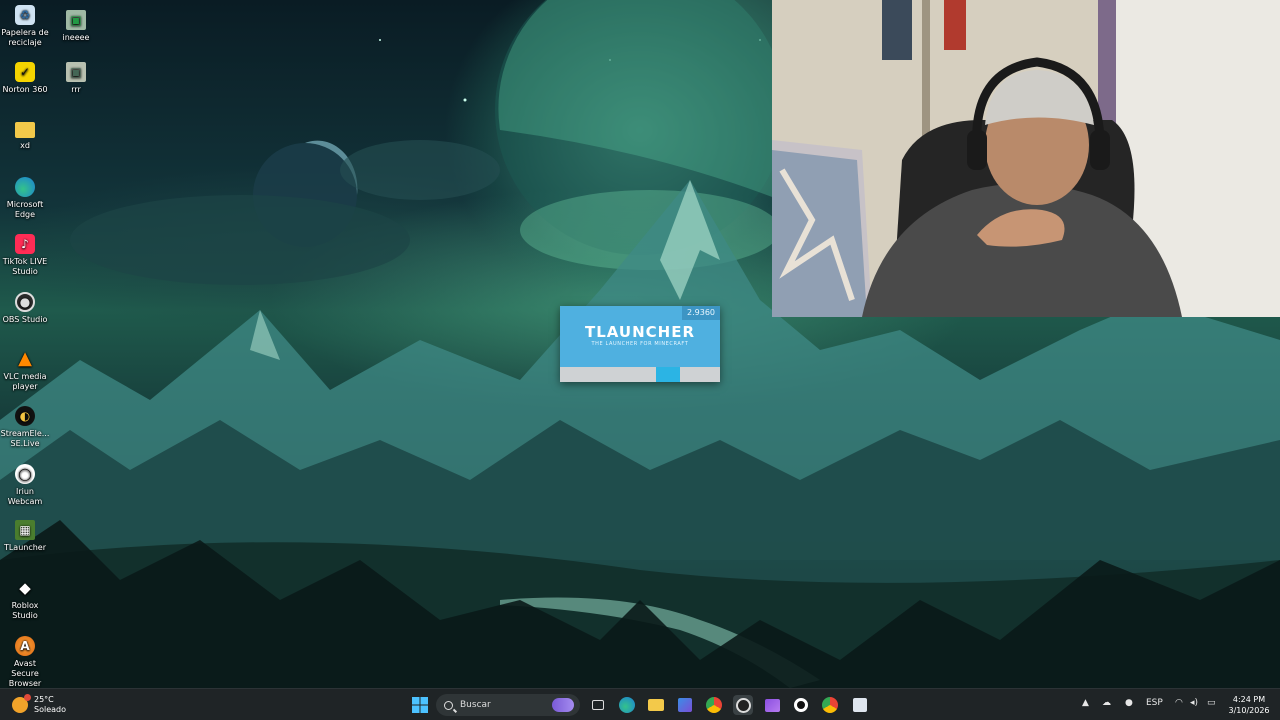 This screenshot has width=1280, height=720. I want to click on tlauncher-icon, so click(860, 705).